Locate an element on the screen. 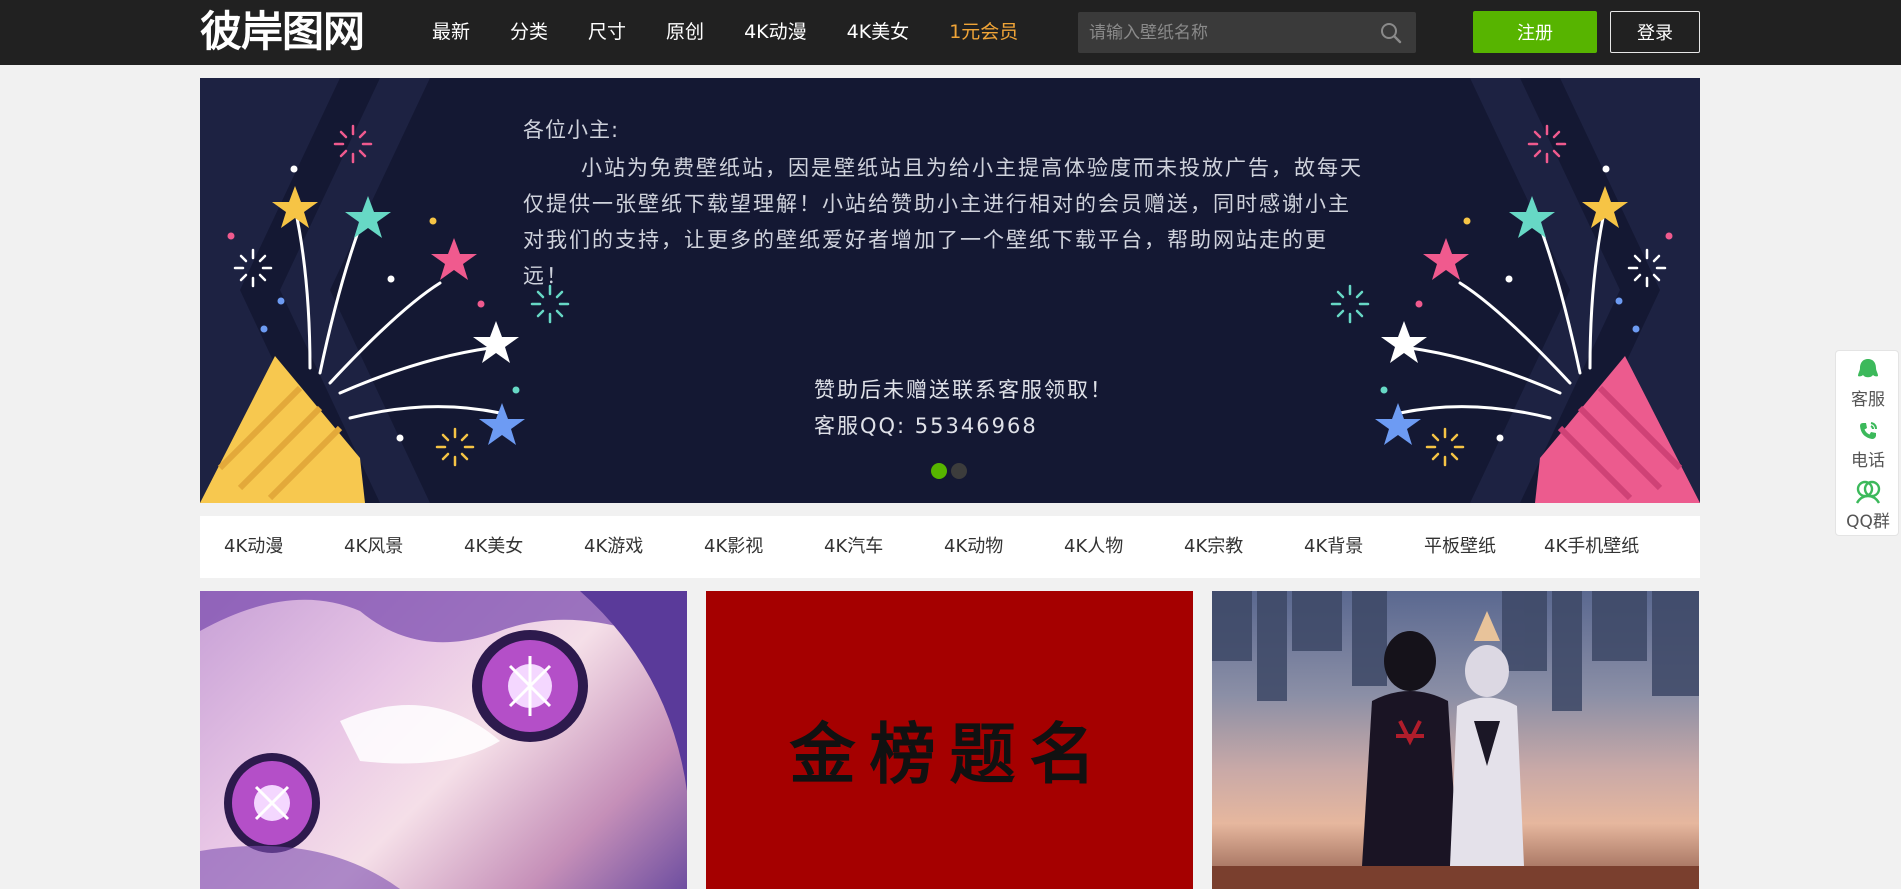 This screenshot has width=1901, height=889. category-4k-beauty: 4K美女 is located at coordinates (493, 547).